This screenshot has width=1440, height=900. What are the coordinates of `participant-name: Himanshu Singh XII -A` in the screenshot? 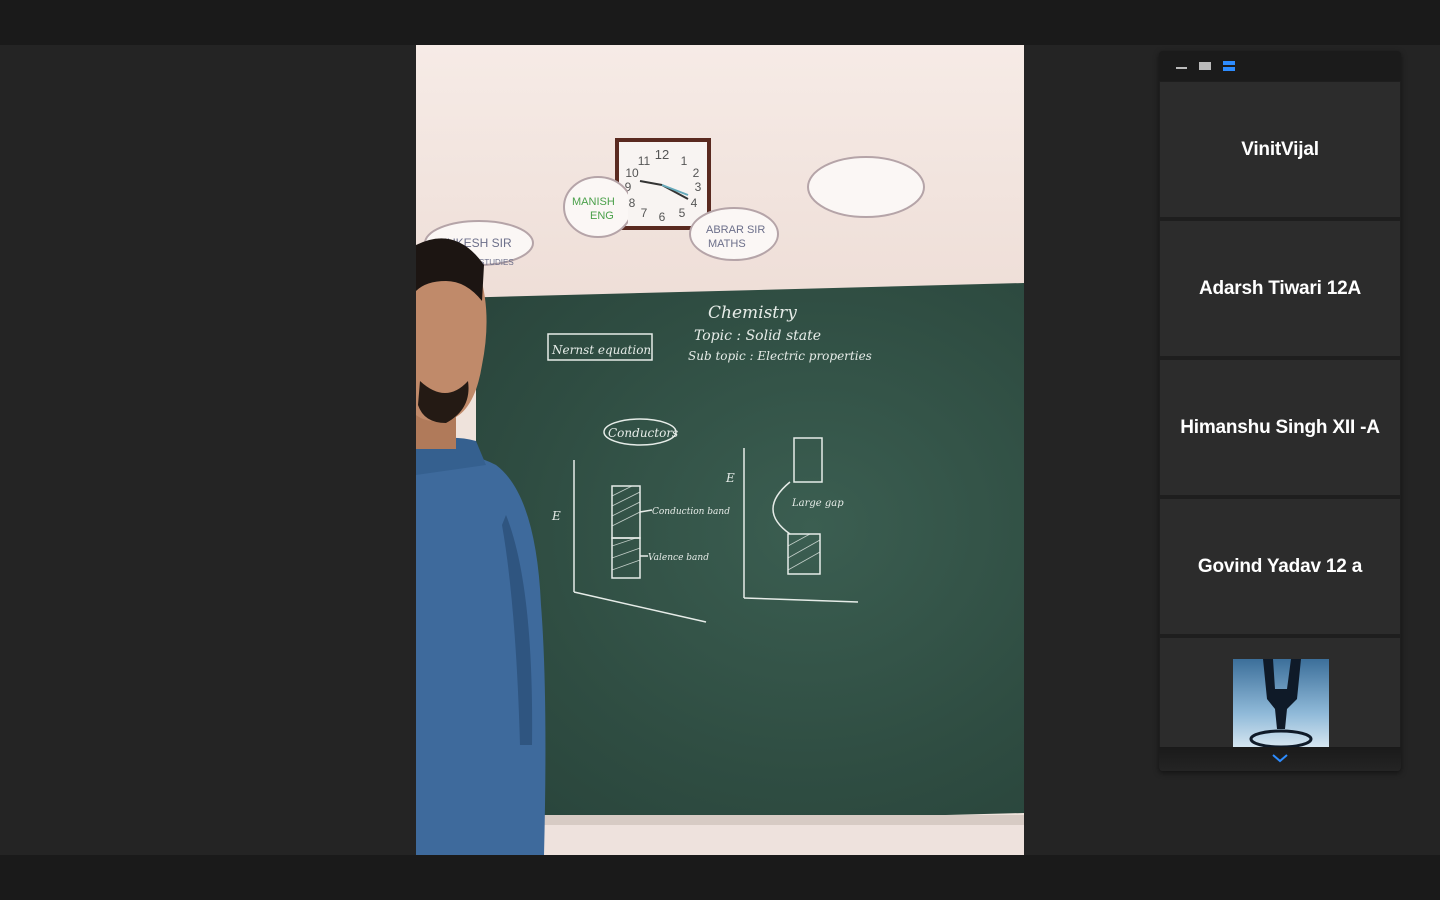 It's located at (1280, 427).